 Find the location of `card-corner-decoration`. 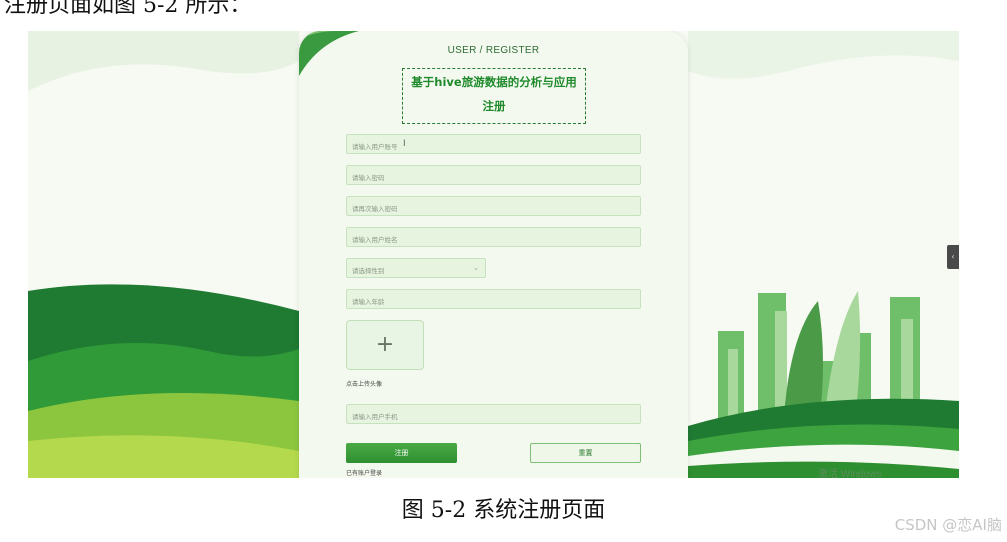

card-corner-decoration is located at coordinates (329, 53).